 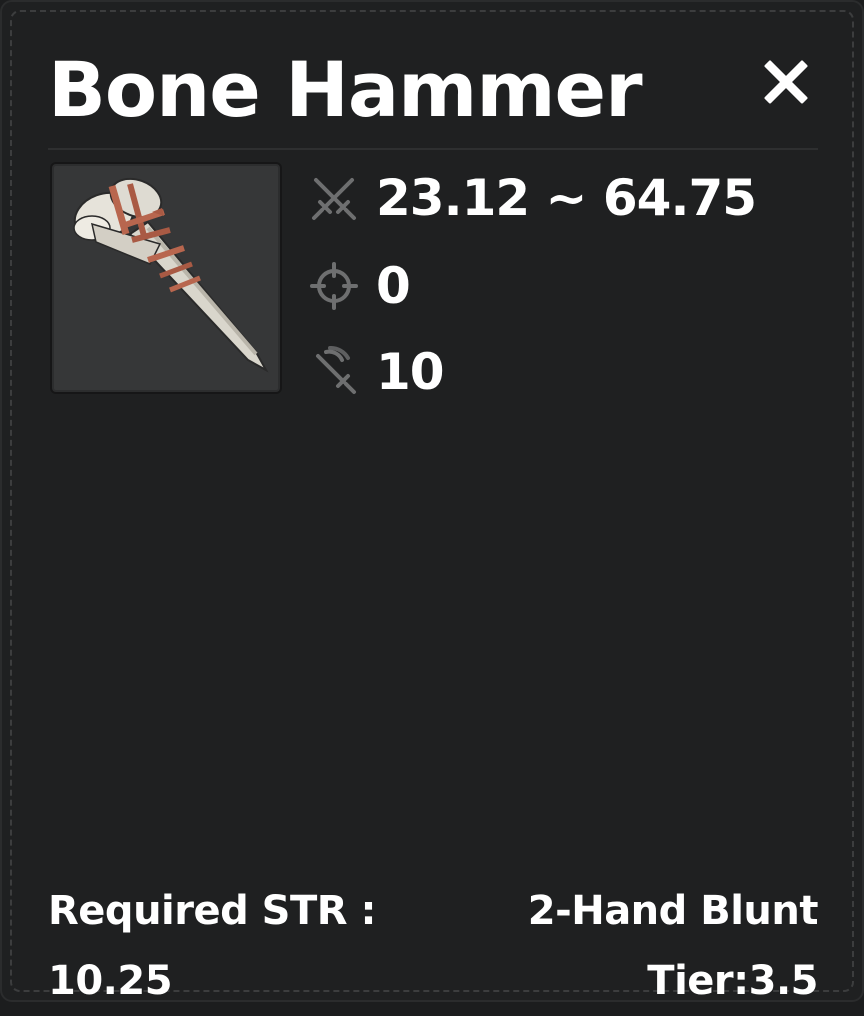 I want to click on requirement-block: Required STR : 10.25, so click(x=212, y=946).